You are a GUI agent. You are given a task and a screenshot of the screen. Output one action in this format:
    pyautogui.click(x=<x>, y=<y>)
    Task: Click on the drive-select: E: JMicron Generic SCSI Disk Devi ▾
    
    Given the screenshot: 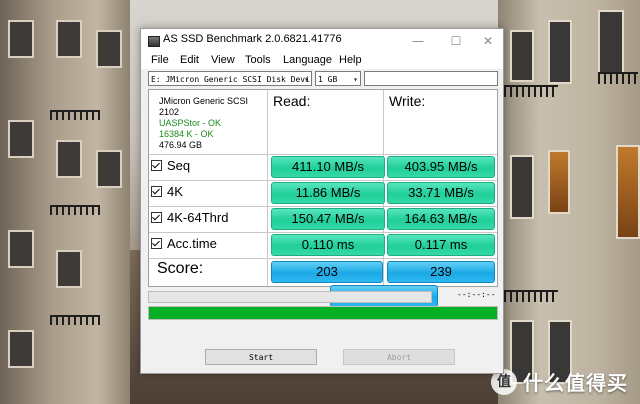 What is the action you would take?
    pyautogui.click(x=230, y=78)
    